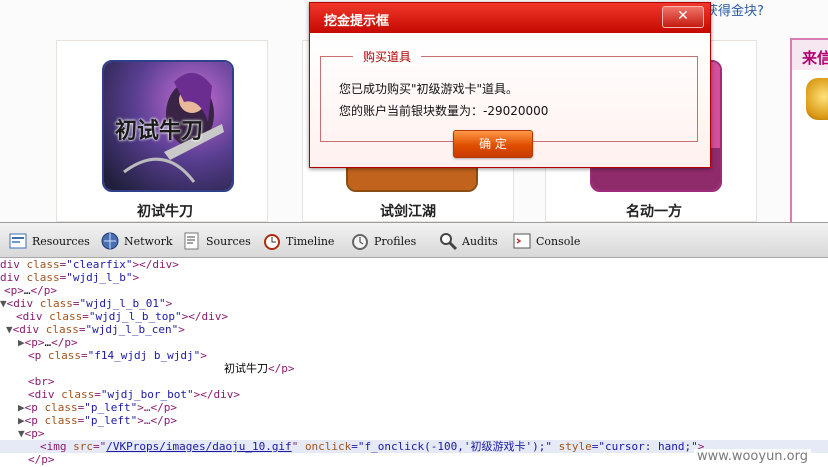 The height and width of the screenshot is (467, 828). Describe the element at coordinates (809, 130) in the screenshot. I see `promo-panel: 来信` at that location.